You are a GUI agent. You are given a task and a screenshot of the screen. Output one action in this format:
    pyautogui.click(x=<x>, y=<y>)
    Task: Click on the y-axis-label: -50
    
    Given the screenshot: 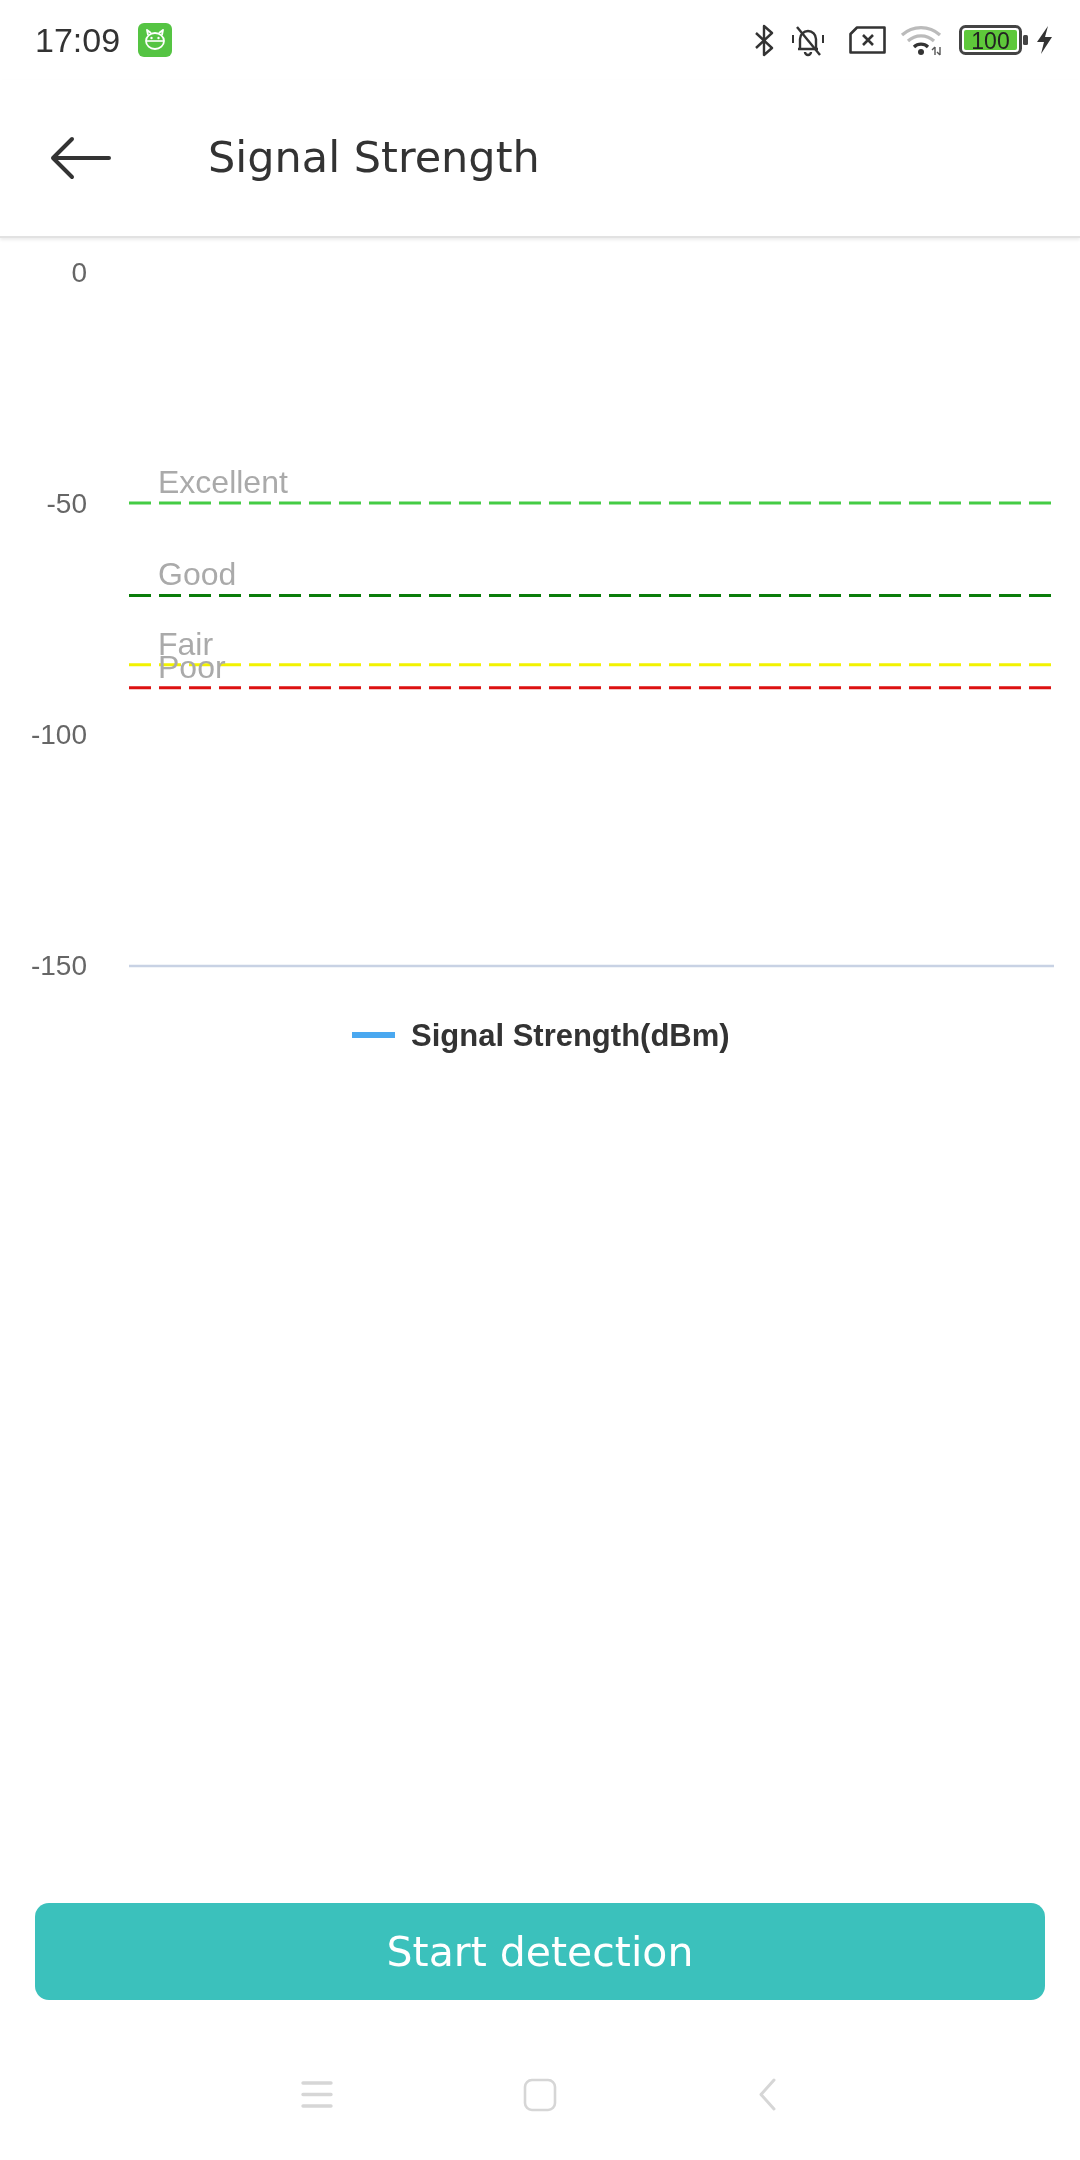 What is the action you would take?
    pyautogui.click(x=66, y=503)
    